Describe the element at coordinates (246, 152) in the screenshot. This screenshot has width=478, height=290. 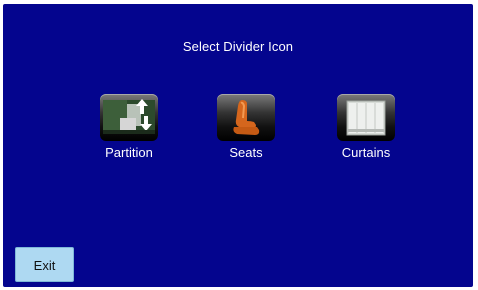
I see `seats-label: Seats` at that location.